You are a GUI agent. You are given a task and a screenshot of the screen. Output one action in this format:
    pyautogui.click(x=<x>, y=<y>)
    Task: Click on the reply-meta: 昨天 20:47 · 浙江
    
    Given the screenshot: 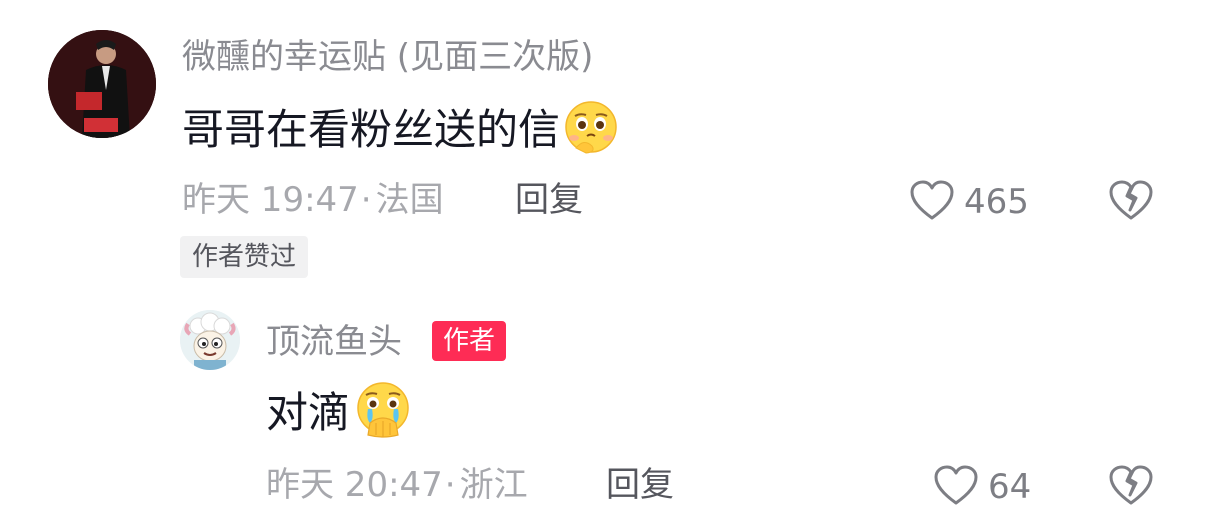 What is the action you would take?
    pyautogui.click(x=397, y=485)
    